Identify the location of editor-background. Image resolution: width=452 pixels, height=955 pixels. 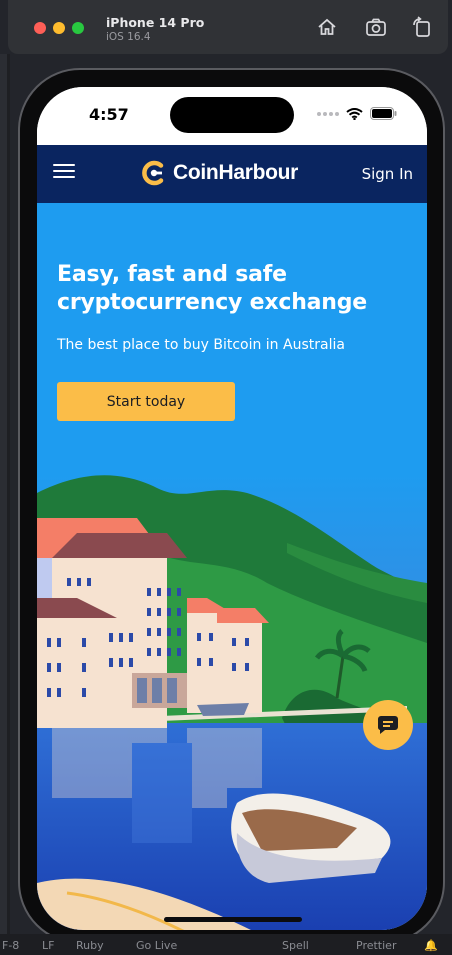
(5, 504).